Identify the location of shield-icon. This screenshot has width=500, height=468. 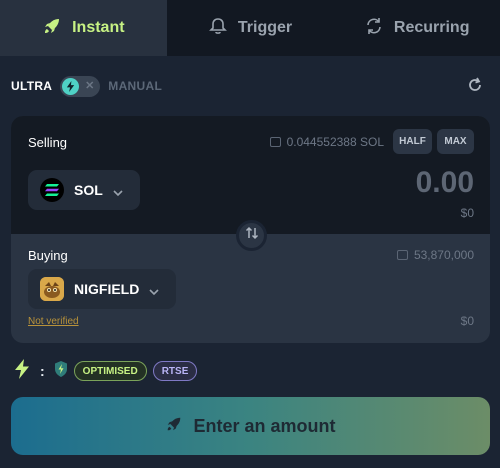
(61, 371).